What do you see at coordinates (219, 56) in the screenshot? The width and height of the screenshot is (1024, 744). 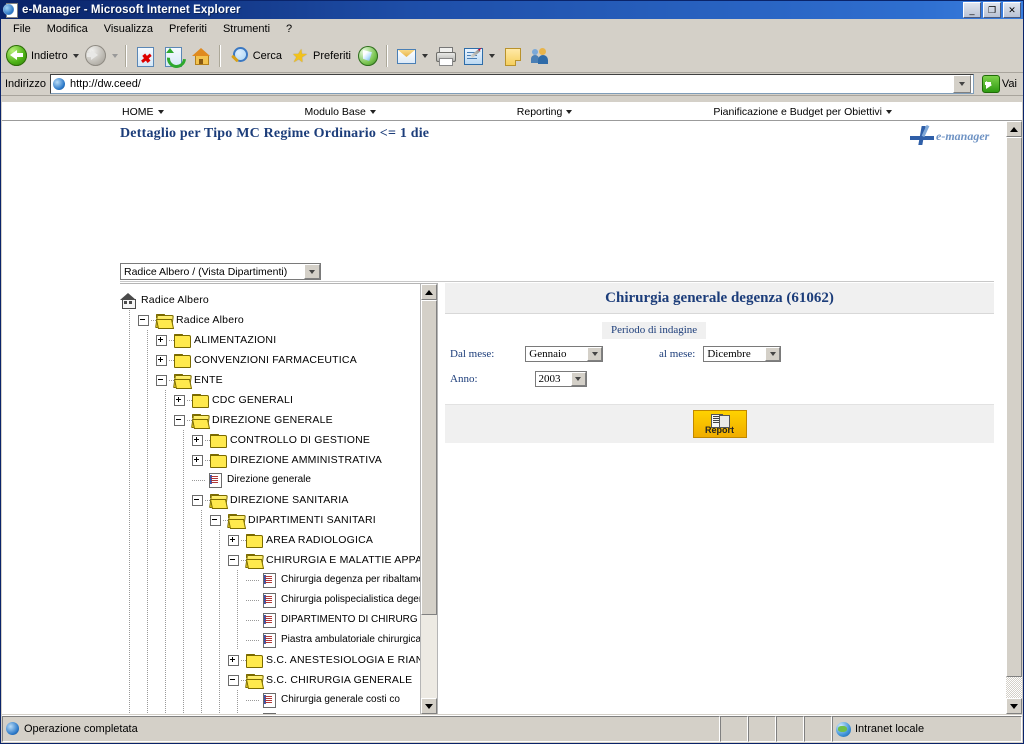 I see `toolbar-separator` at bounding box center [219, 56].